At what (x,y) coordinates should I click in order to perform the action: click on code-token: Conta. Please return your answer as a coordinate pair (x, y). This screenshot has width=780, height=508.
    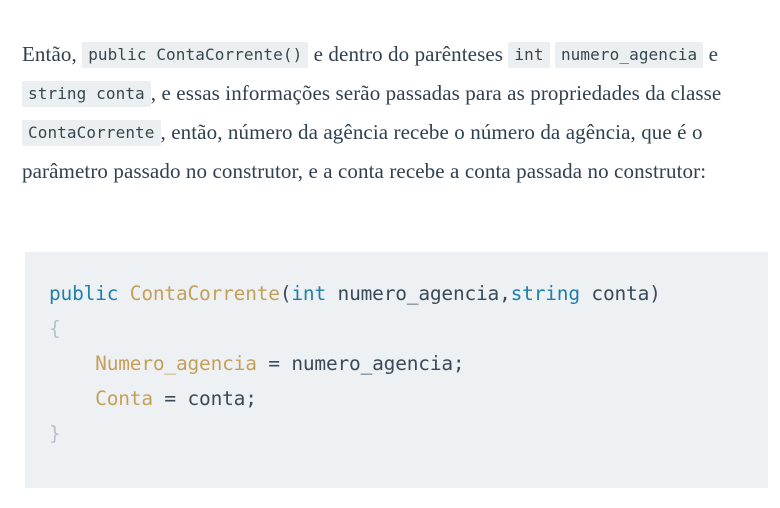
    Looking at the image, I should click on (124, 398).